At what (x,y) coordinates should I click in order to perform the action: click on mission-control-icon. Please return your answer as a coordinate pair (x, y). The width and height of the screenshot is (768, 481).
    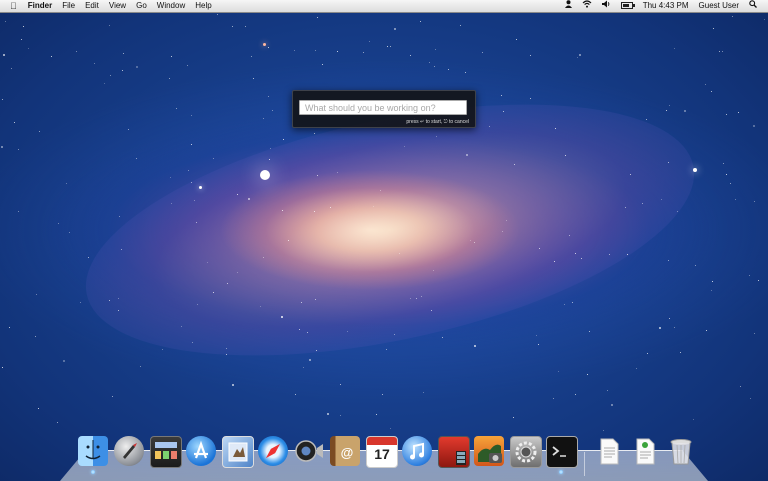
    Looking at the image, I should click on (166, 452).